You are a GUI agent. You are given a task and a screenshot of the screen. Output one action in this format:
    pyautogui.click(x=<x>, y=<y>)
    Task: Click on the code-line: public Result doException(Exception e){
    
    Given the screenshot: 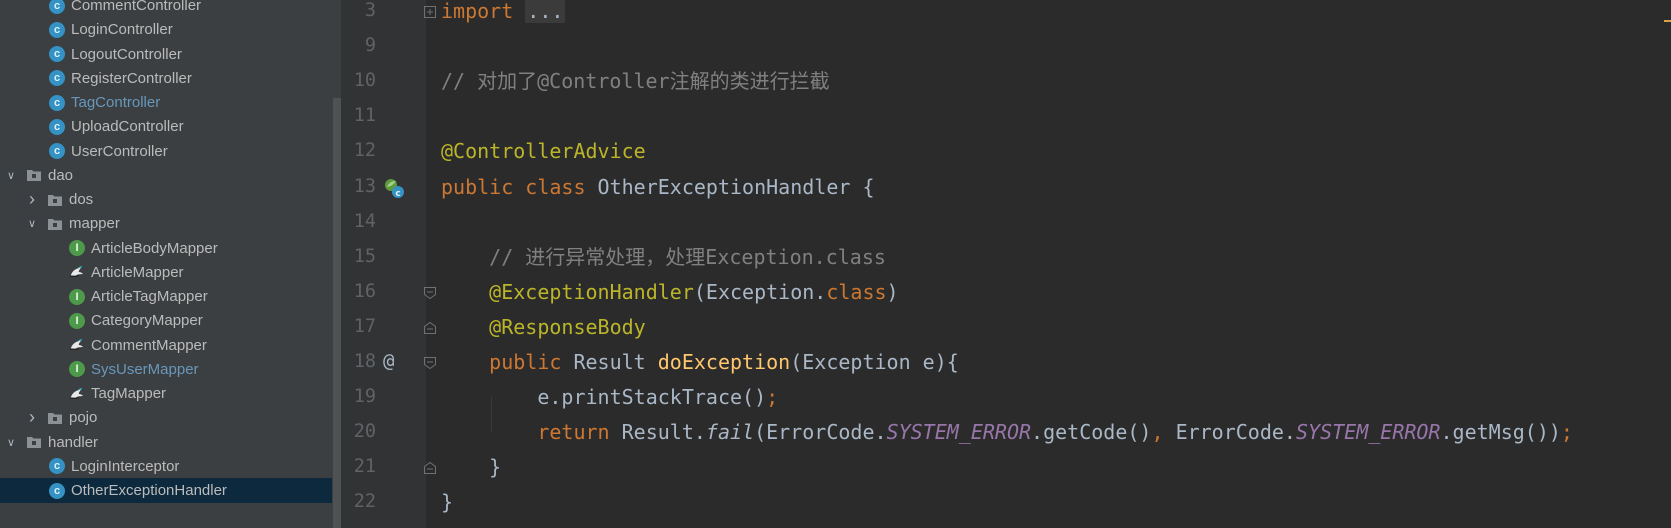 What is the action you would take?
    pyautogui.click(x=700, y=362)
    